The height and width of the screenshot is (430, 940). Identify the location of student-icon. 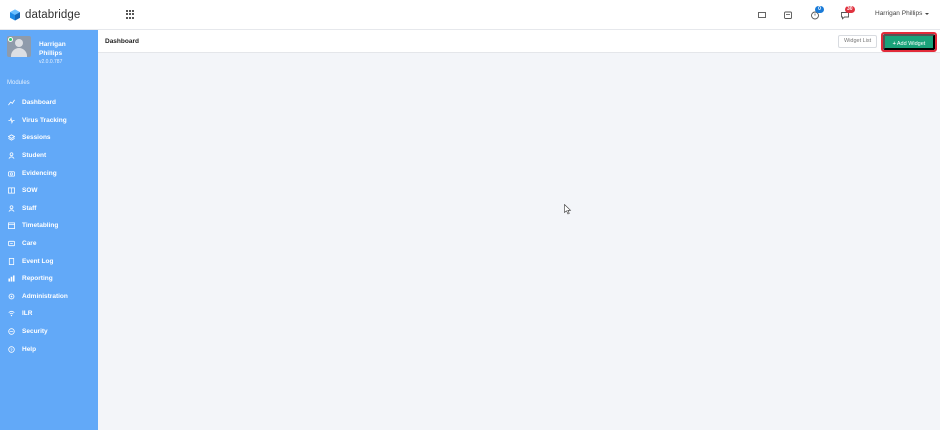
(11, 155).